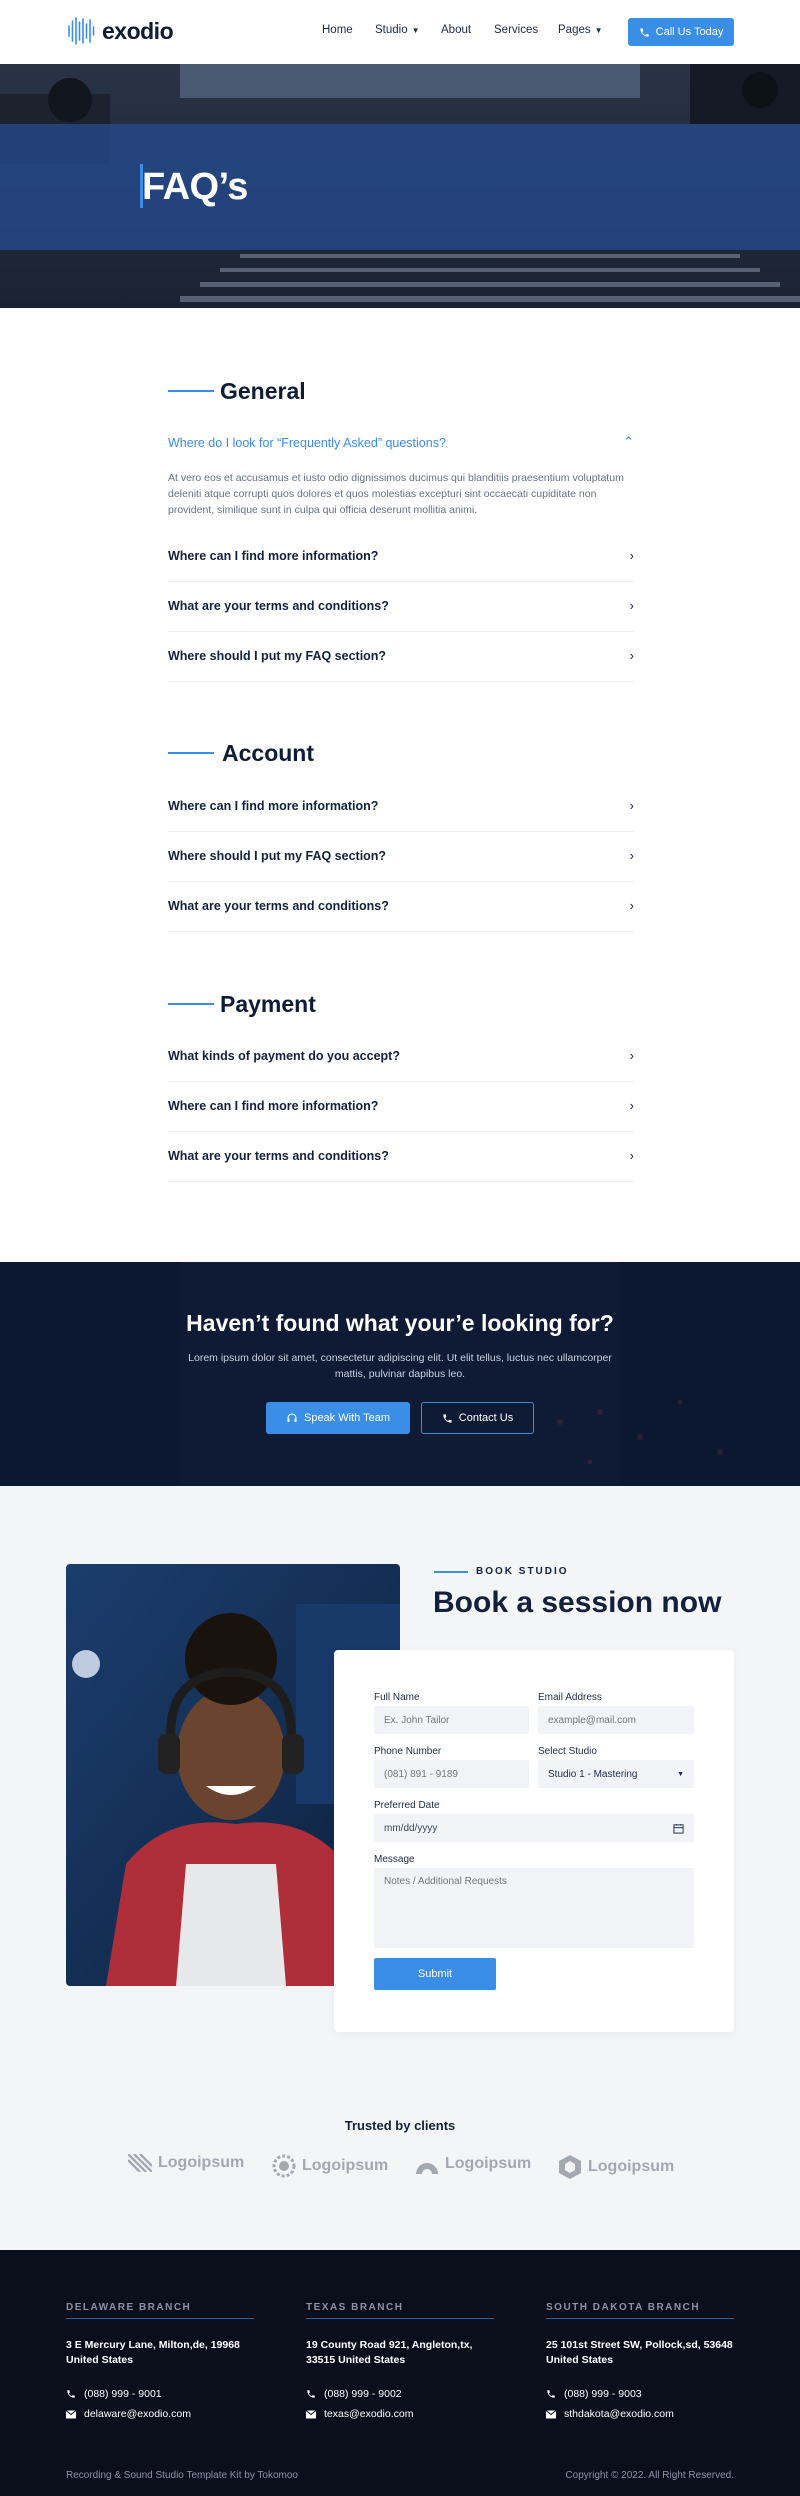  I want to click on call-us-button: Call Us Today, so click(681, 32).